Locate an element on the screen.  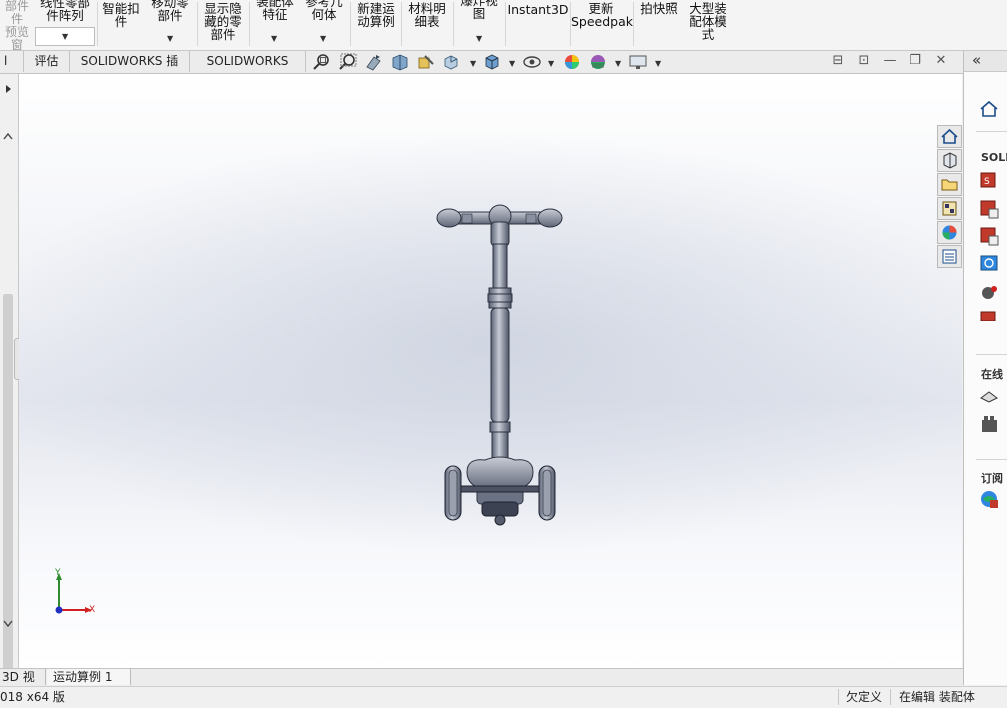
edit-appearance-icon is located at coordinates (572, 62).